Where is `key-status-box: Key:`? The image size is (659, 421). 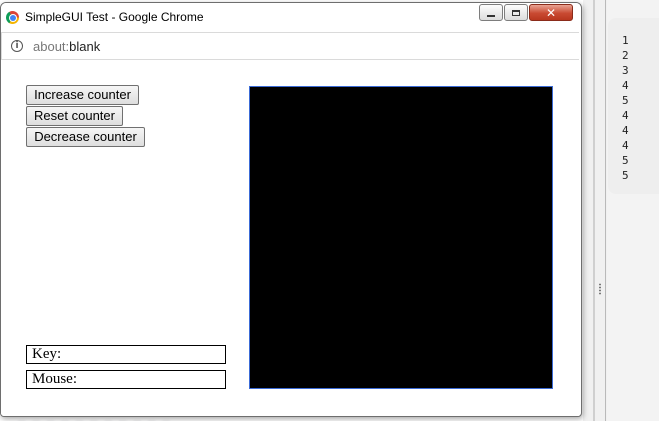
key-status-box: Key: is located at coordinates (126, 354).